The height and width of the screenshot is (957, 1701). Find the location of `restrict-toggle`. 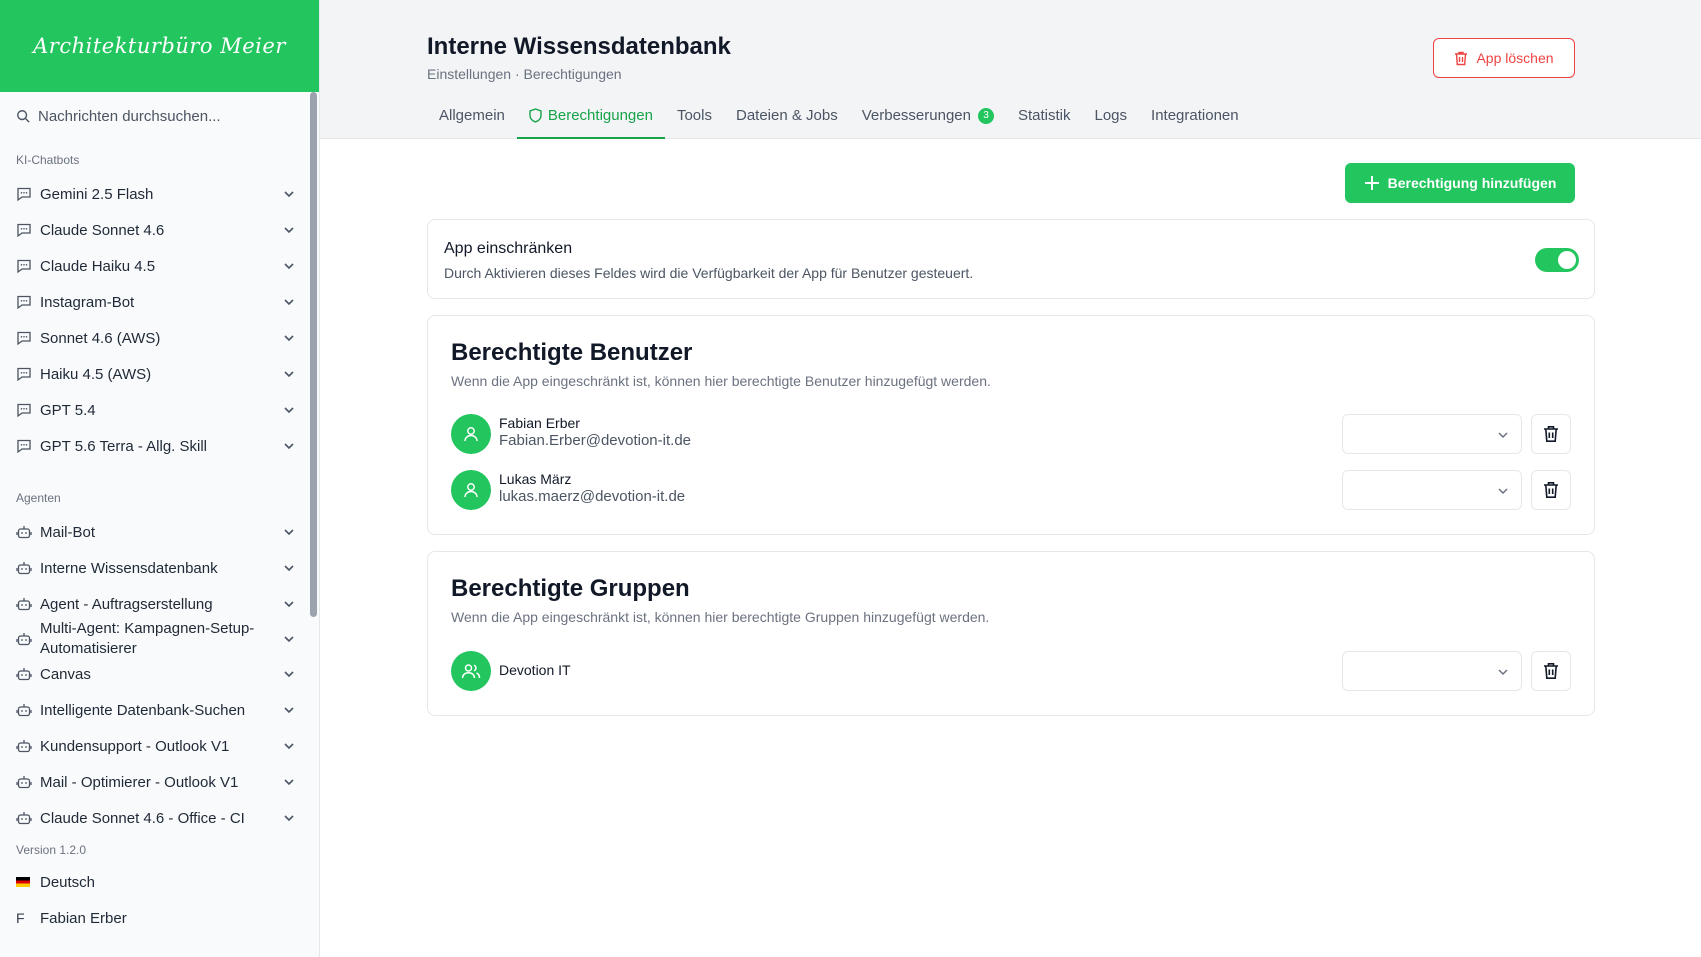

restrict-toggle is located at coordinates (1557, 260).